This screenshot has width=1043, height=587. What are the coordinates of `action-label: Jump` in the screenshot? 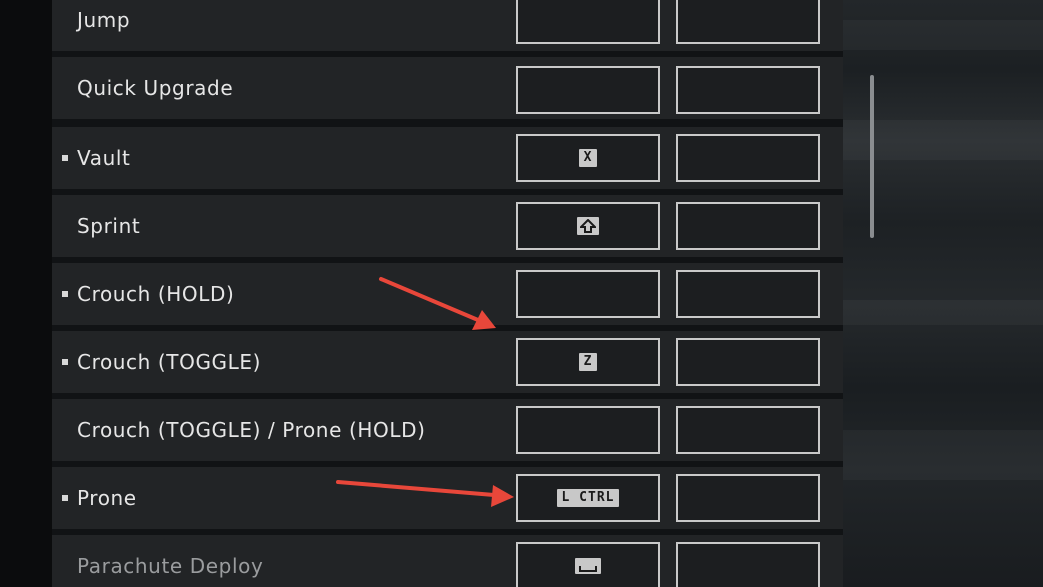 It's located at (104, 20).